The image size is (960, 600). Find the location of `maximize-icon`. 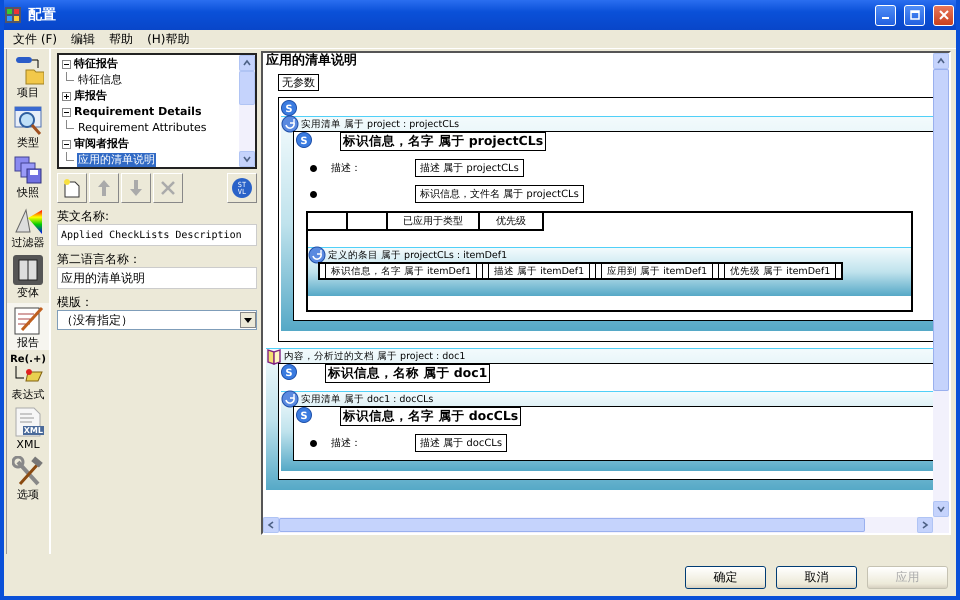

maximize-icon is located at coordinates (915, 15).